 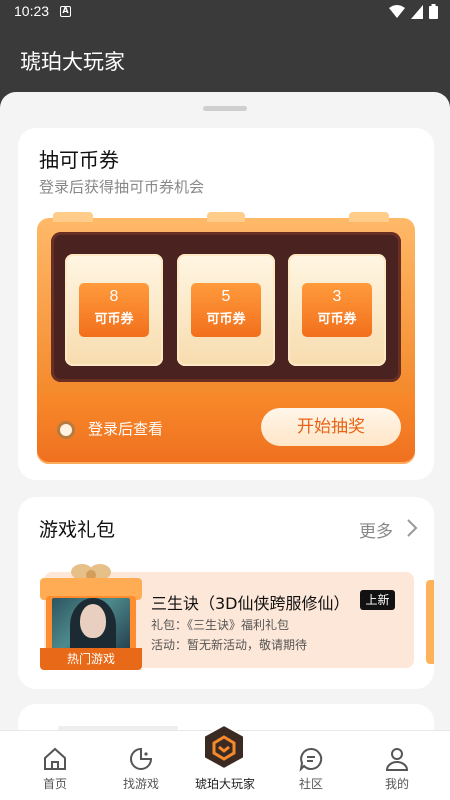 What do you see at coordinates (229, 645) in the screenshot?
I see `gift-activity-line: 活动：暂无新活动，敬请期待` at bounding box center [229, 645].